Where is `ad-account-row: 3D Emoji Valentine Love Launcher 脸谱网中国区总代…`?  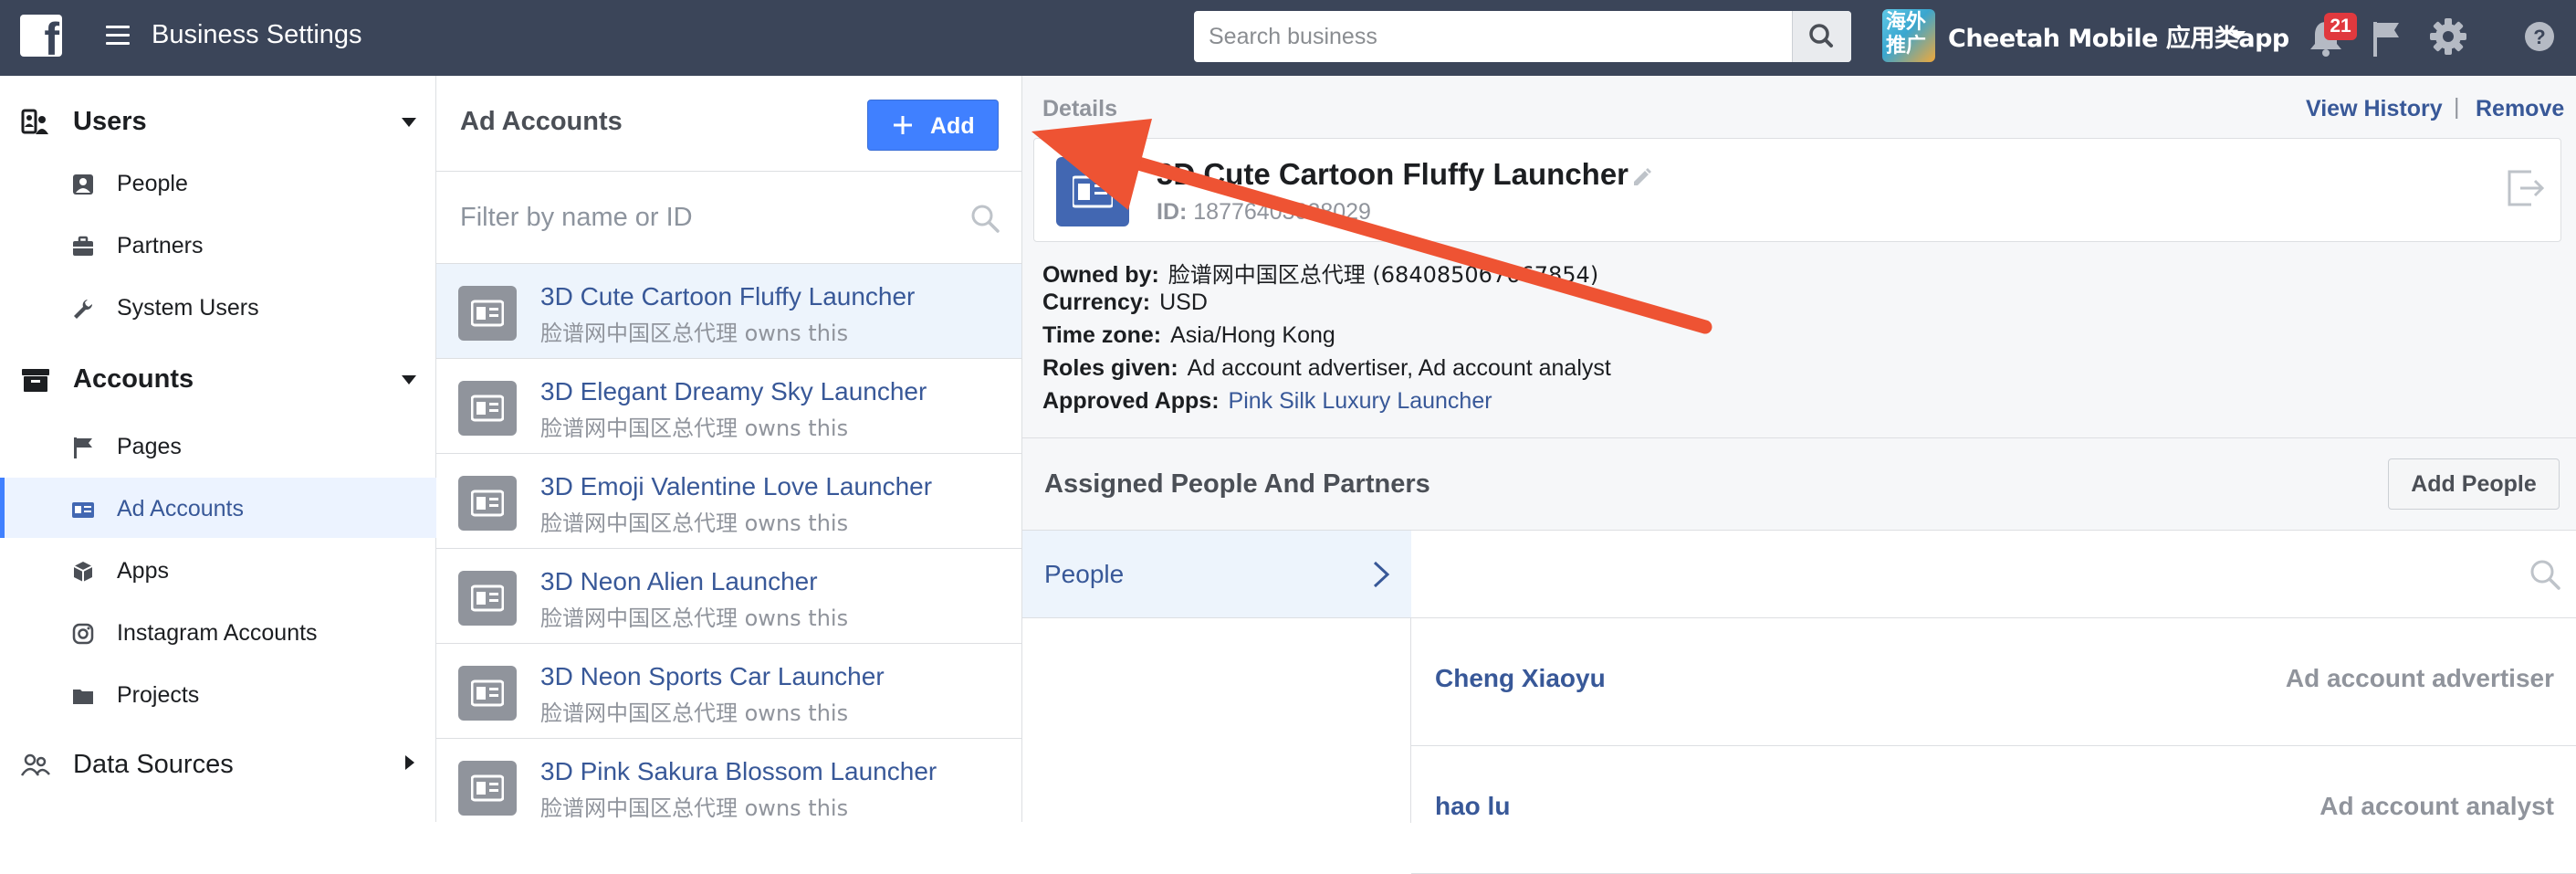 ad-account-row: 3D Emoji Valentine Love Launcher 脸谱网中国区总代… is located at coordinates (728, 501).